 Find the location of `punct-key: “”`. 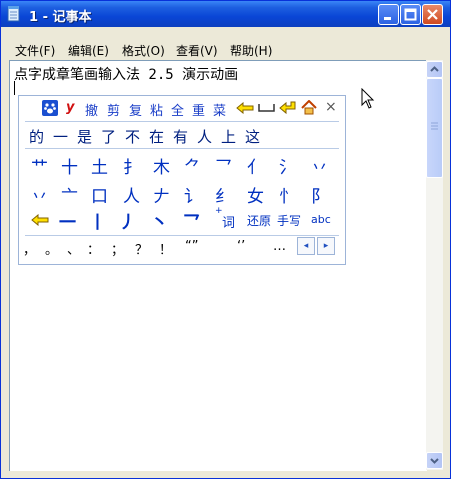

punct-key: “” is located at coordinates (191, 246).